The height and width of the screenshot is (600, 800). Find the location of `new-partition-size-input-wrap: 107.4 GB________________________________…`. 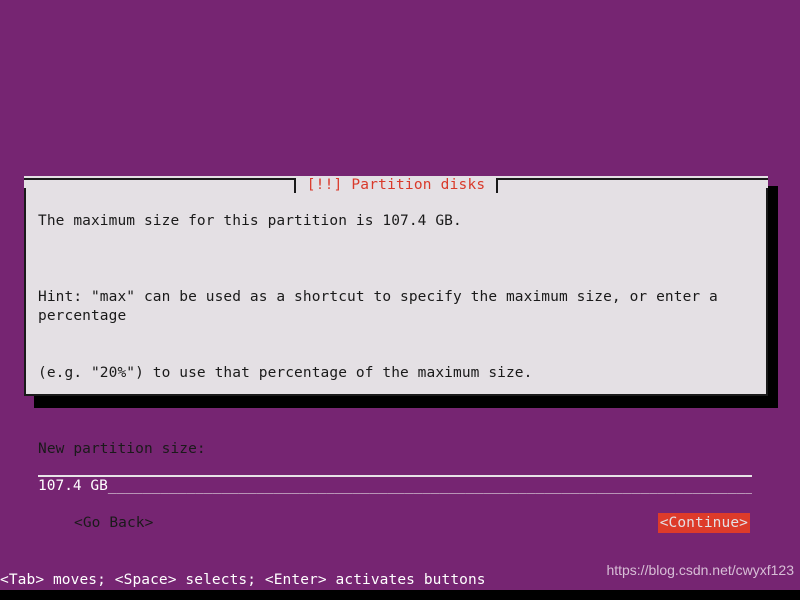

new-partition-size-input-wrap: 107.4 GB________________________________… is located at coordinates (396, 486).